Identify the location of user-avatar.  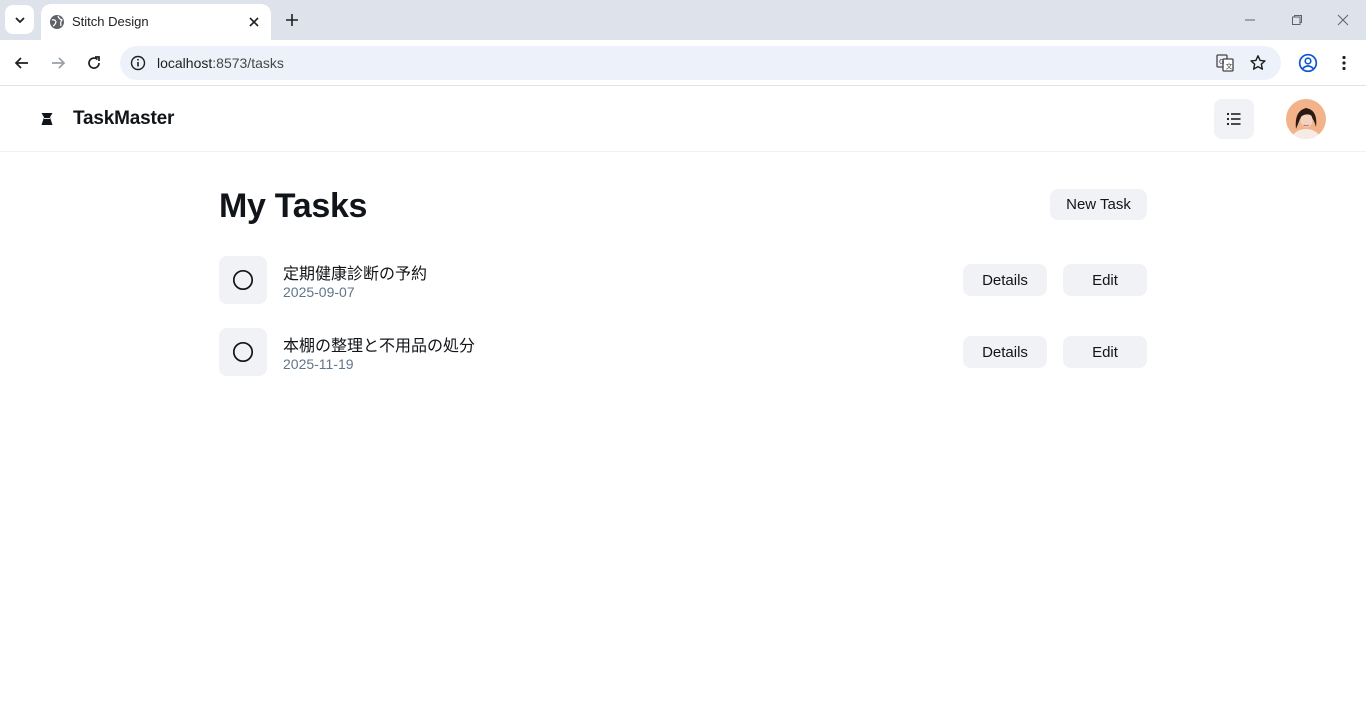
(1306, 119).